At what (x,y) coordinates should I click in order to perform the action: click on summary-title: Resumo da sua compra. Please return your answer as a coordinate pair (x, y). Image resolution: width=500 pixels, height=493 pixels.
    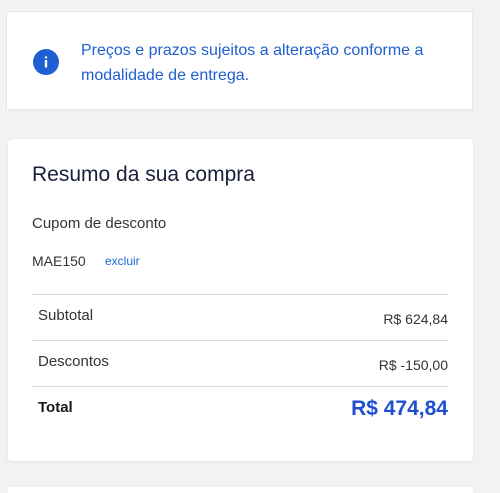
    Looking at the image, I should click on (143, 174).